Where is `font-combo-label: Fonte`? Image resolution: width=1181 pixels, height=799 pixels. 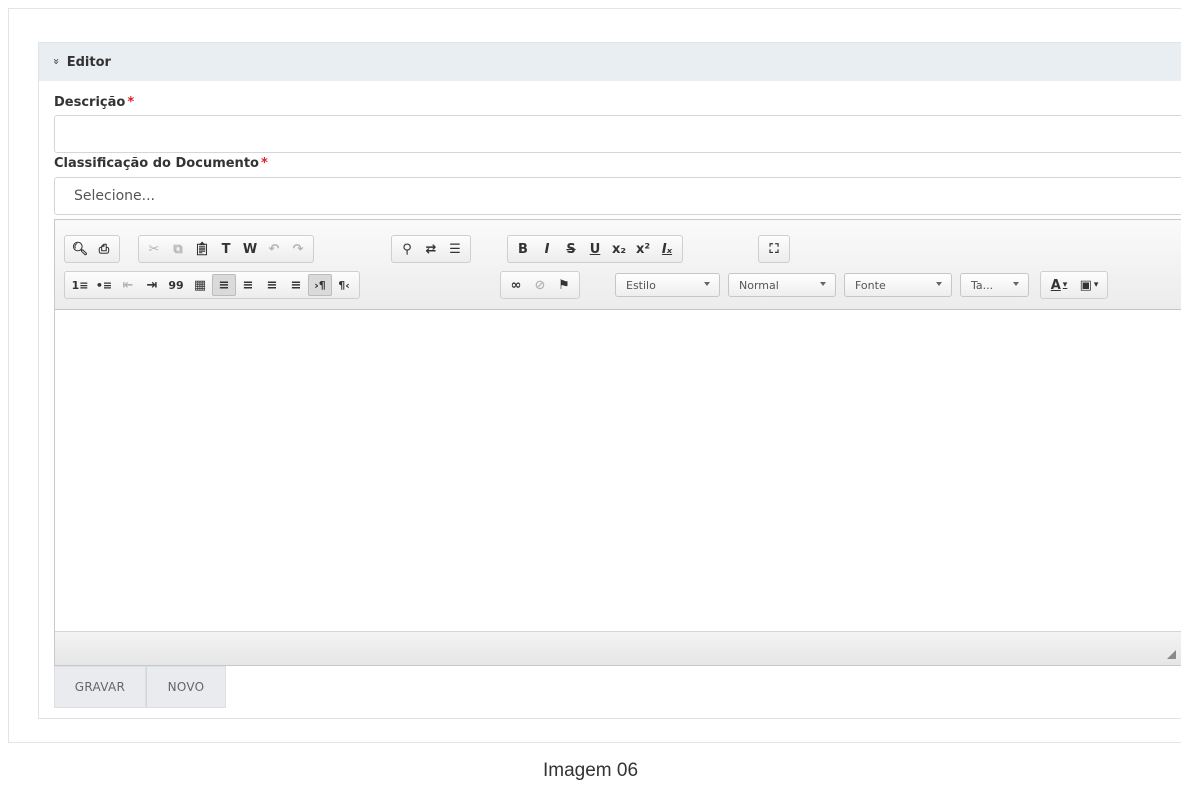 font-combo-label: Fonte is located at coordinates (870, 285).